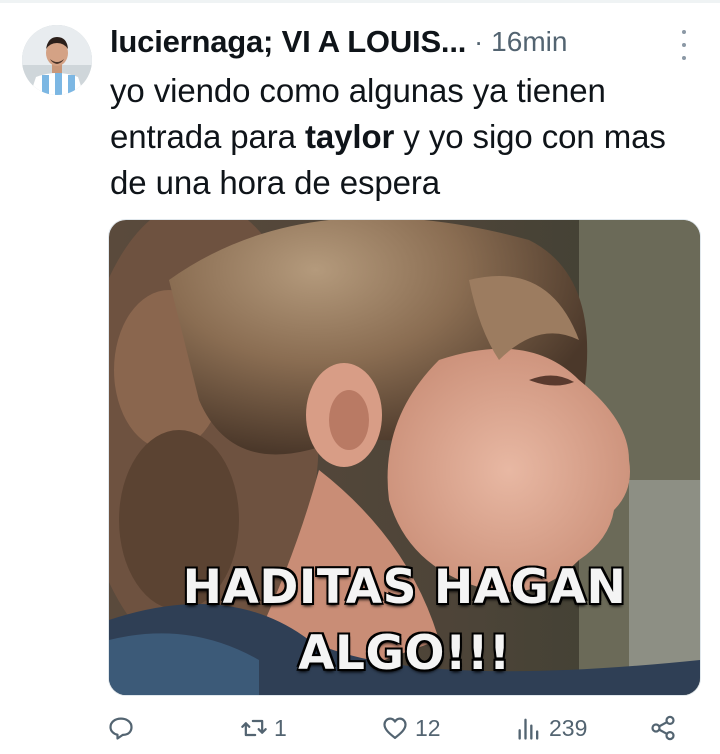 This screenshot has width=720, height=754. I want to click on top-divider, so click(360, 1).